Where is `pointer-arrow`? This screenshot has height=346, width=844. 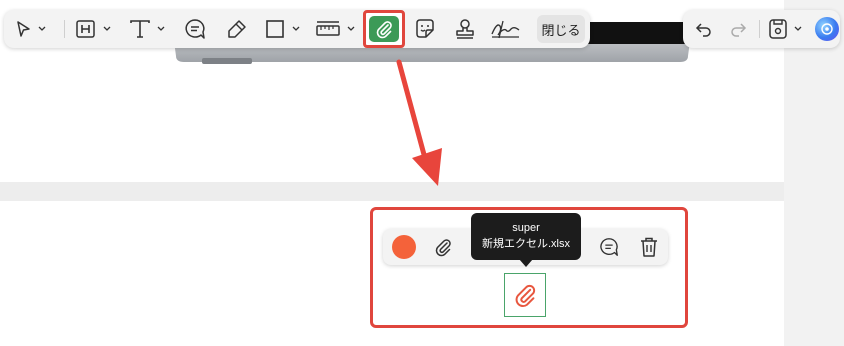 pointer-arrow is located at coordinates (419, 122).